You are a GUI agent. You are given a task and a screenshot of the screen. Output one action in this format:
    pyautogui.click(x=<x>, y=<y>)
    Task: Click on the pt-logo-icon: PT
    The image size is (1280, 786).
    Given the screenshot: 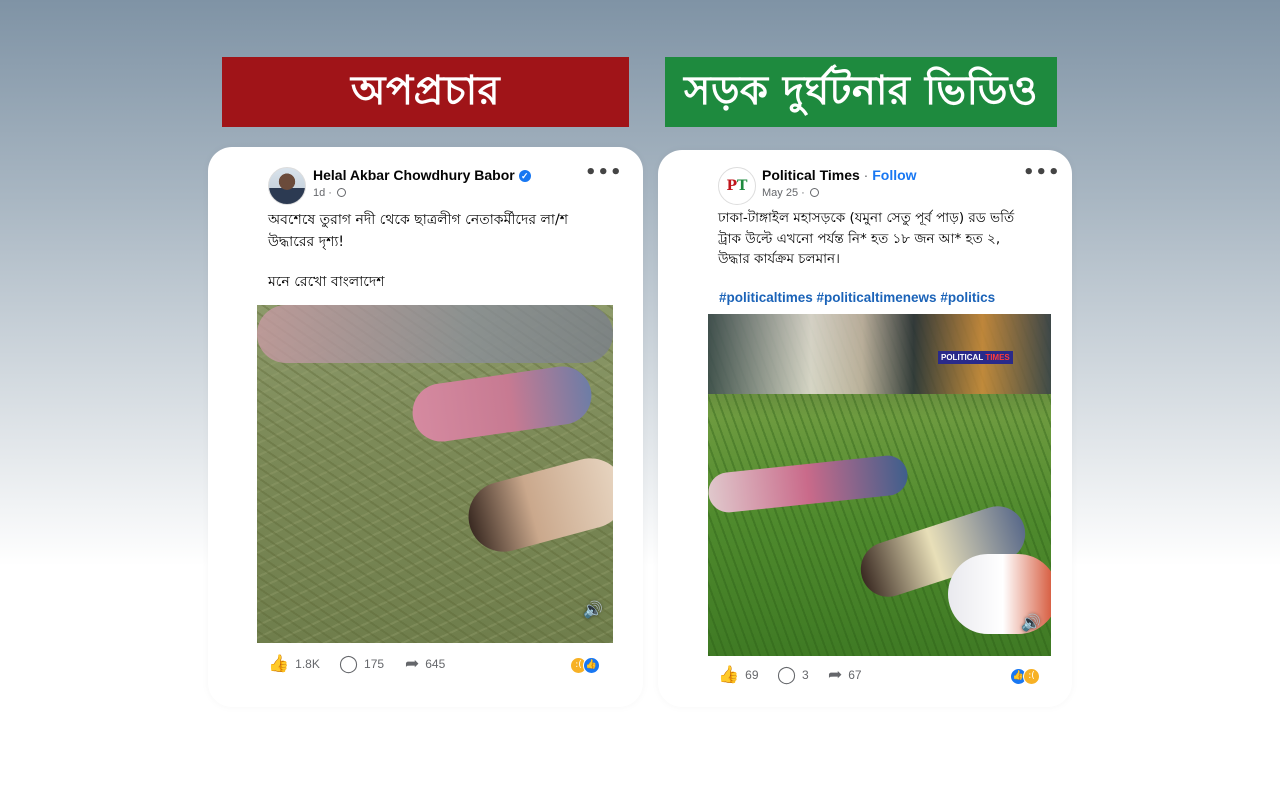 What is the action you would take?
    pyautogui.click(x=737, y=186)
    